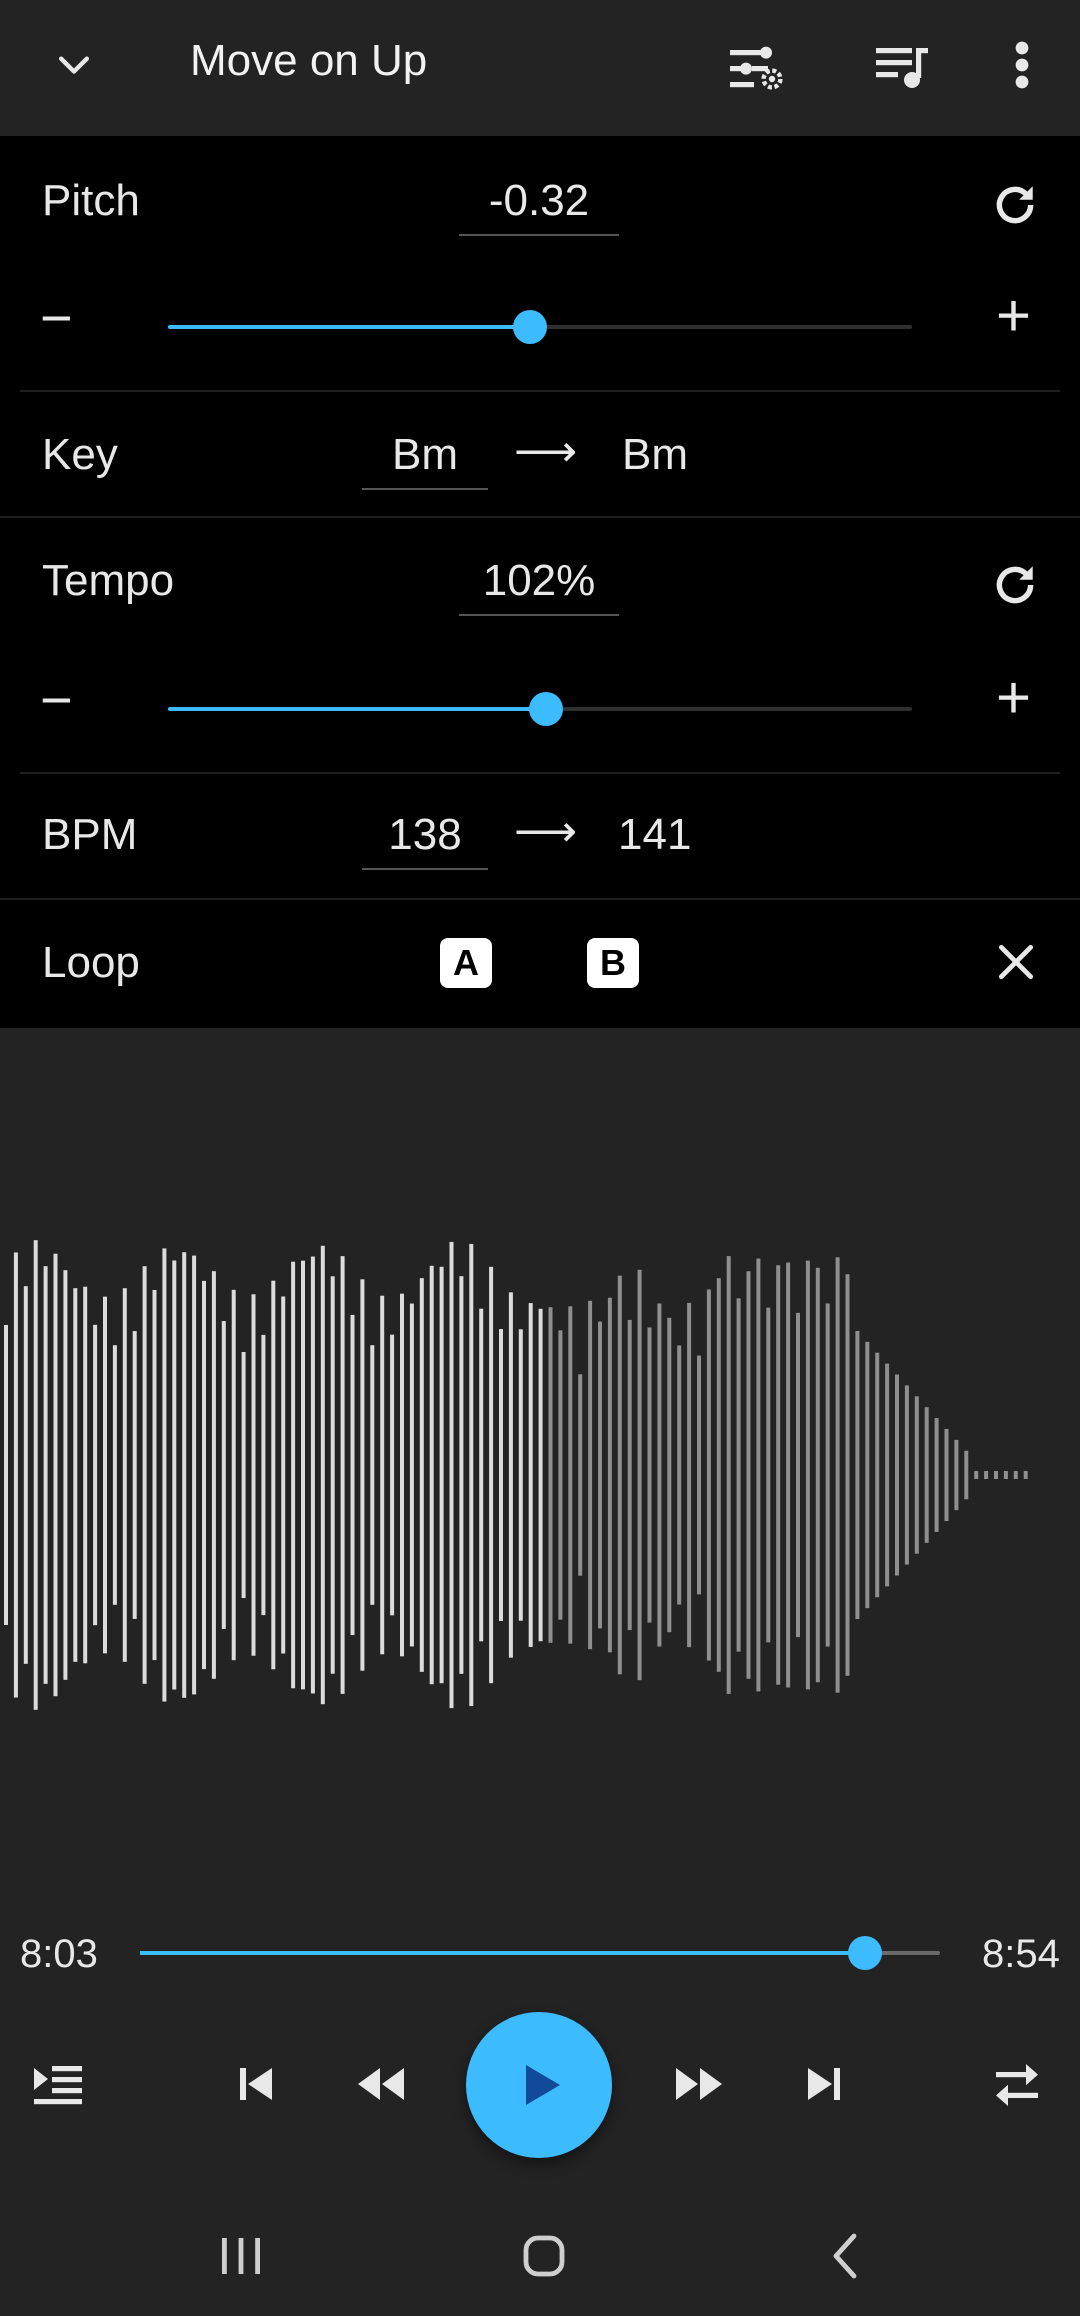 Image resolution: width=1080 pixels, height=2316 pixels. I want to click on more-vert-icon, so click(1022, 65).